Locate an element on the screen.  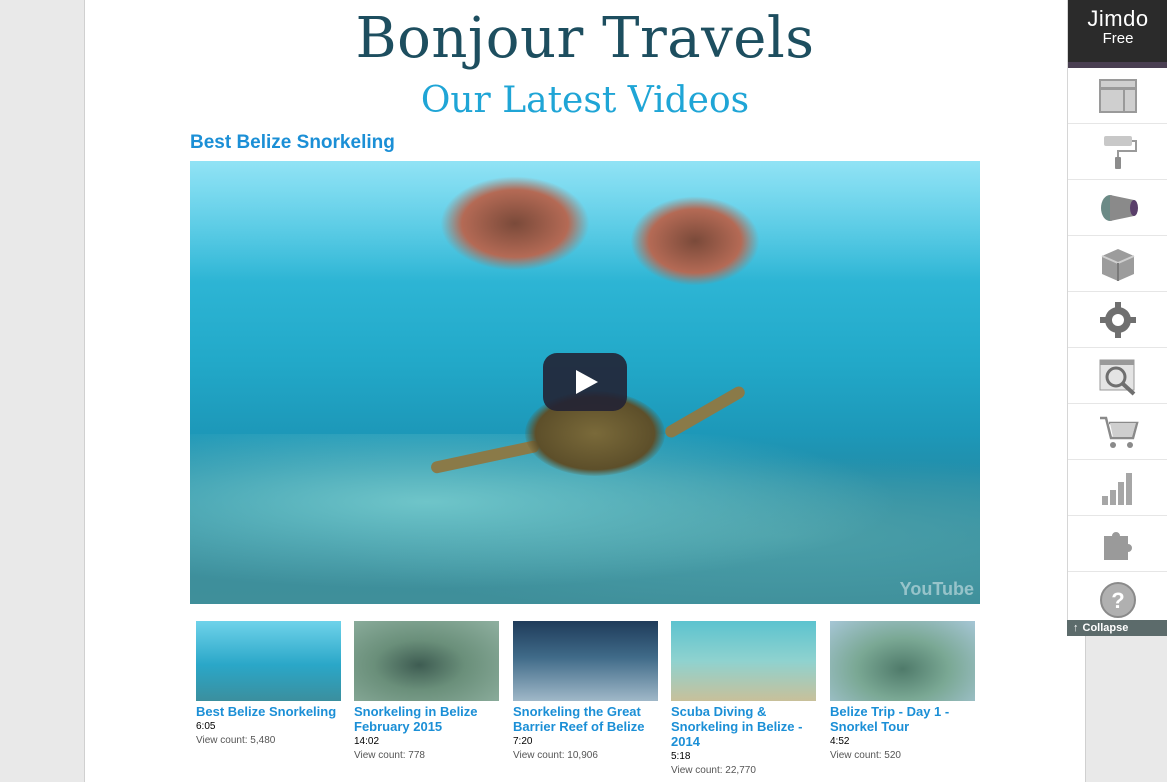
plan-label: Free is located at coordinates (1118, 38).